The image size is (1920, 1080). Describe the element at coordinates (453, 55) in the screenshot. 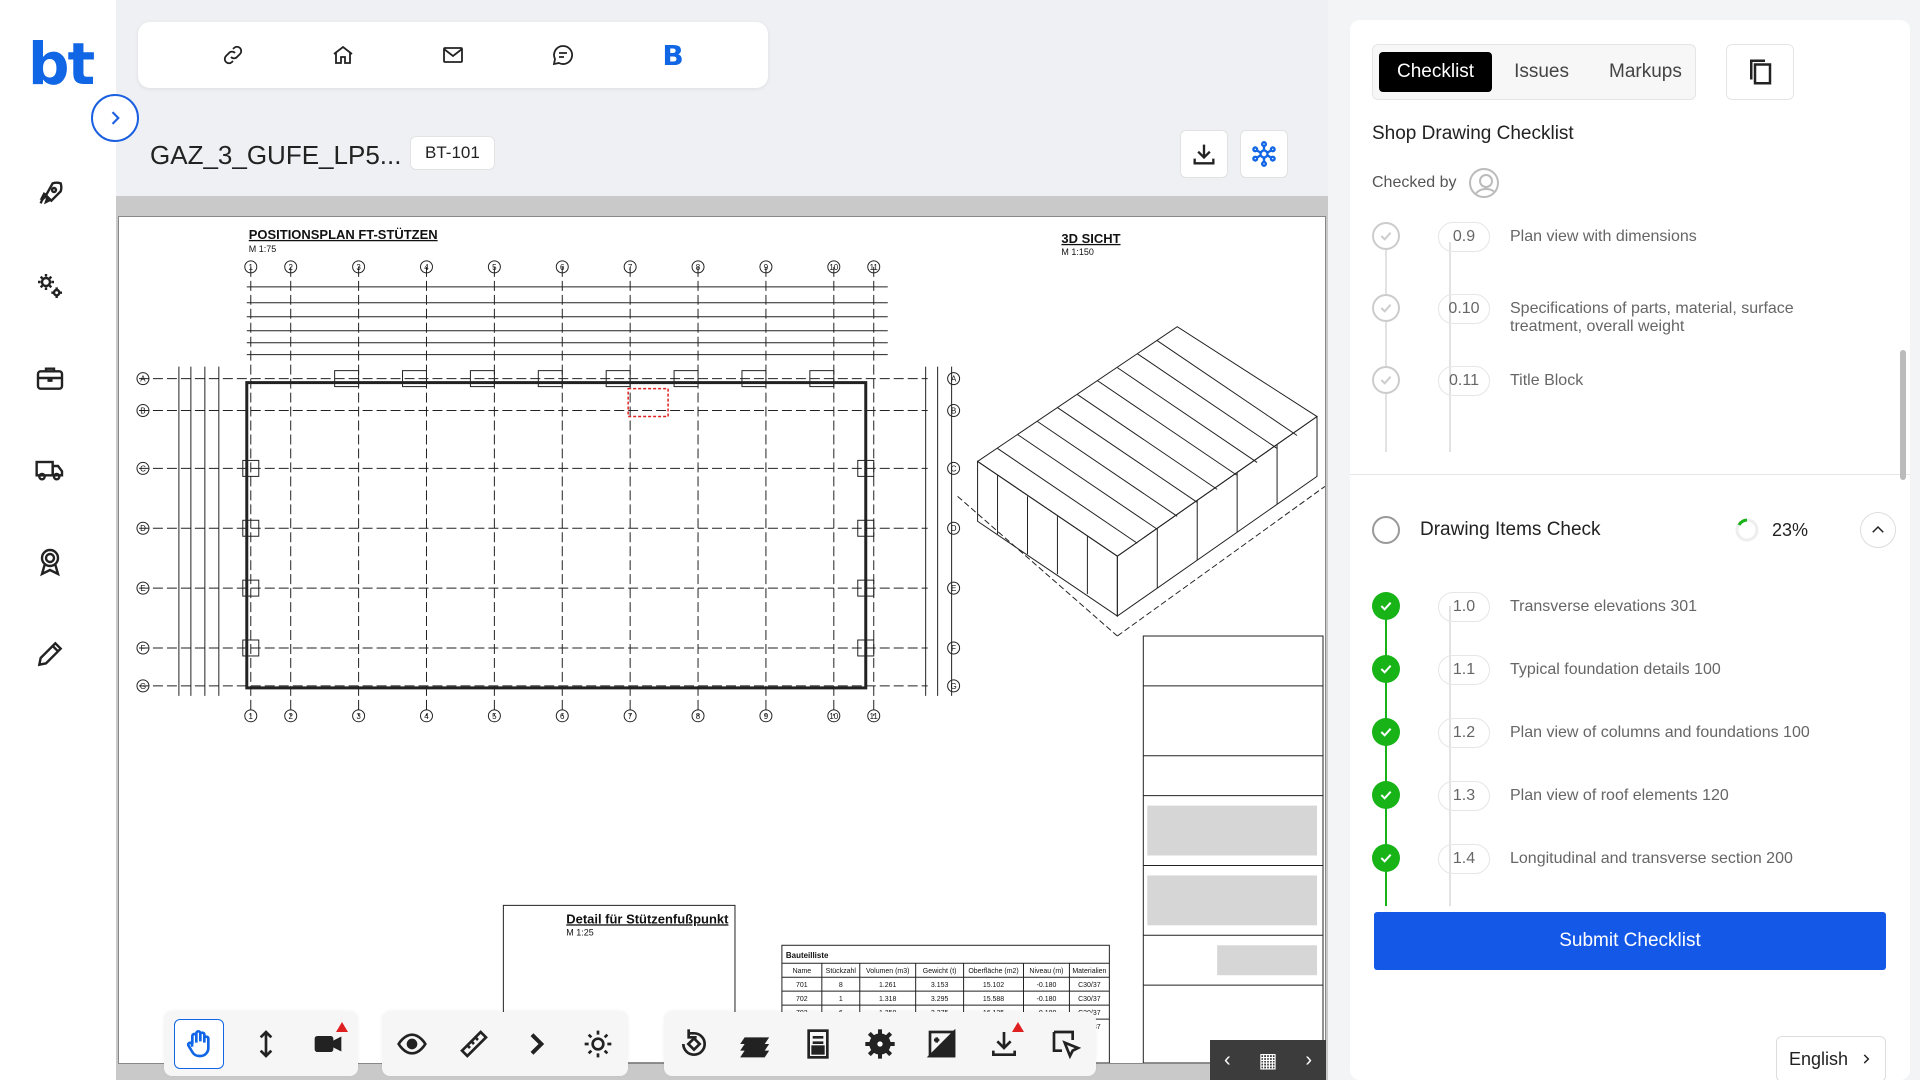

I see `mail-icon` at that location.